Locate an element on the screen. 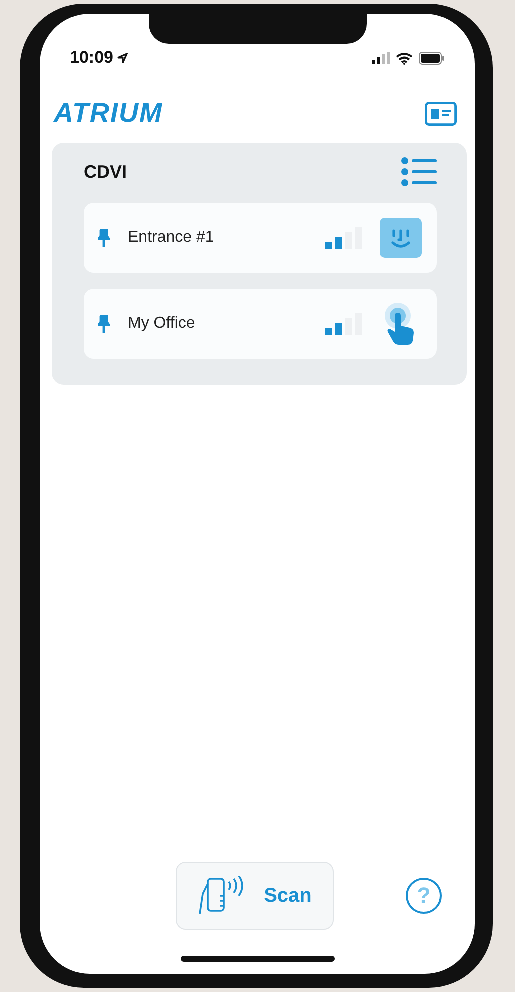 Image resolution: width=515 pixels, height=992 pixels. door-name: My Office is located at coordinates (226, 324).